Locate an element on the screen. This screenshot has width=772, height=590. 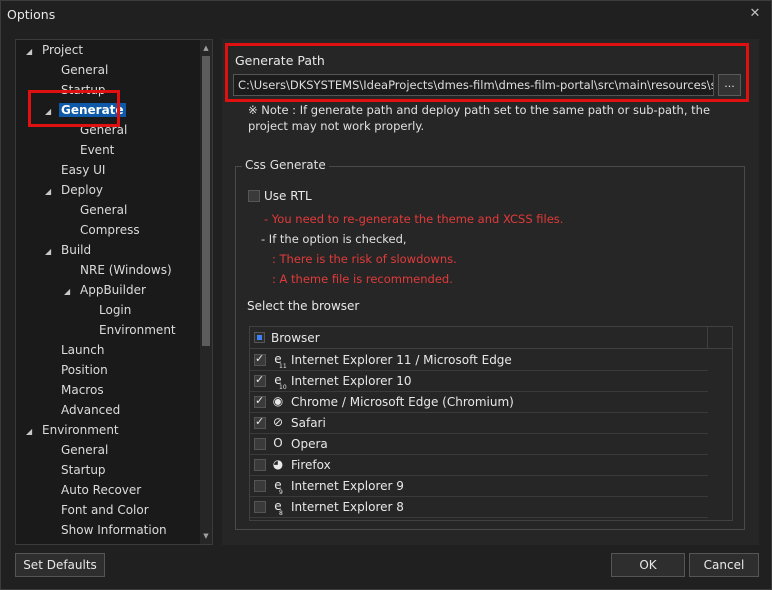
browser-row: ◉ Chrome / Microsoft Edge (Chromium) is located at coordinates (479, 402).